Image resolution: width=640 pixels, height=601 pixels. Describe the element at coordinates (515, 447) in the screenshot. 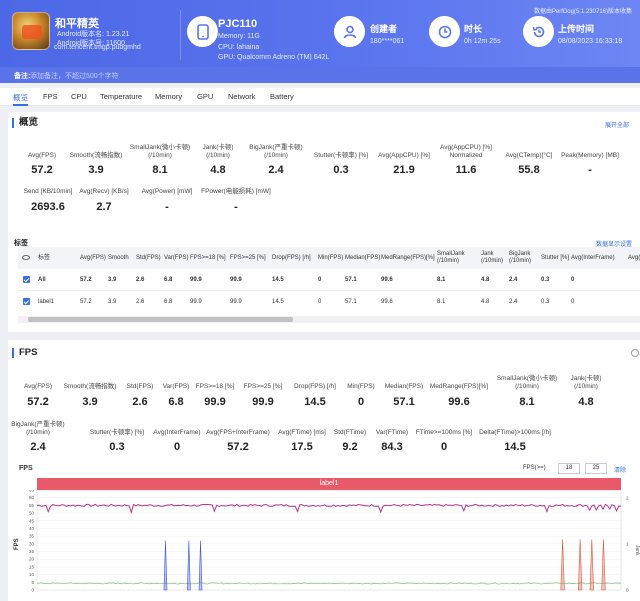

I see `metric-value: 14.5` at that location.